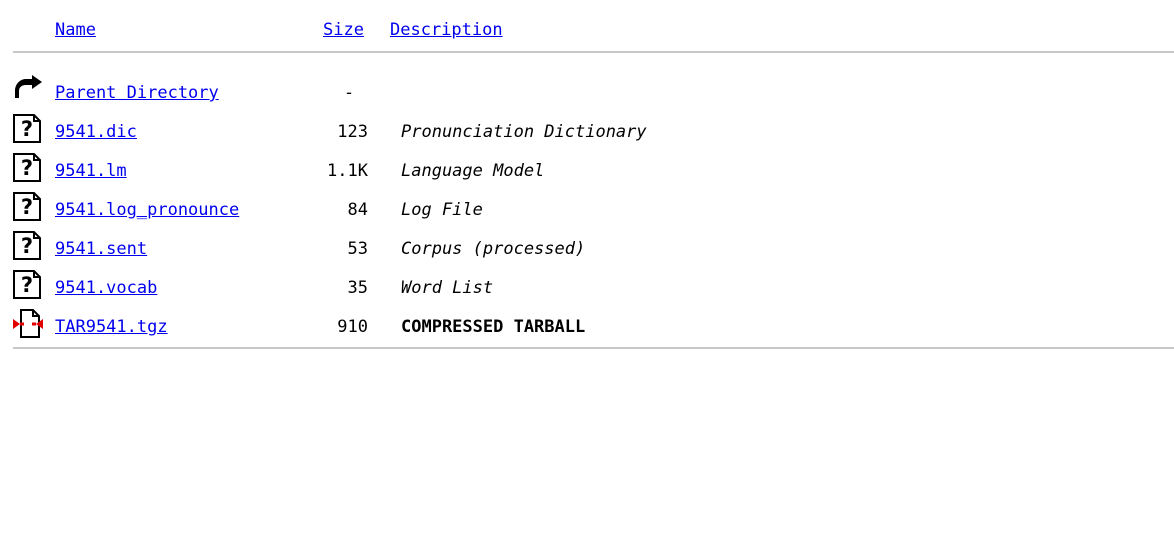  What do you see at coordinates (587, 287) in the screenshot?
I see `file-row: ? 9541.vocab 35 Word List` at bounding box center [587, 287].